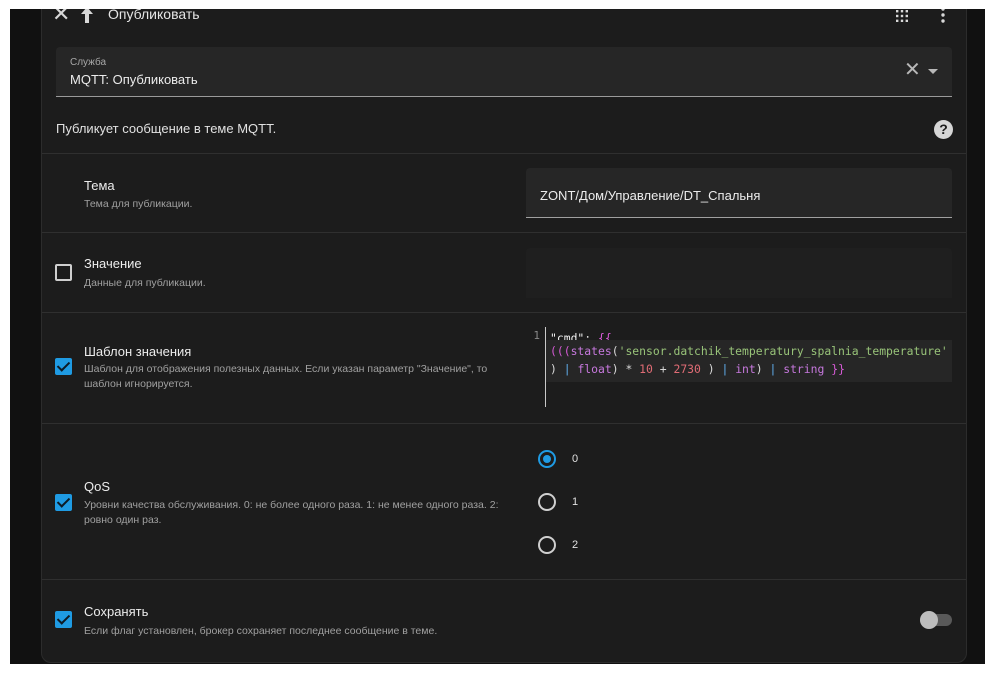 This screenshot has width=997, height=681. I want to click on code-token: 2730, so click(687, 369).